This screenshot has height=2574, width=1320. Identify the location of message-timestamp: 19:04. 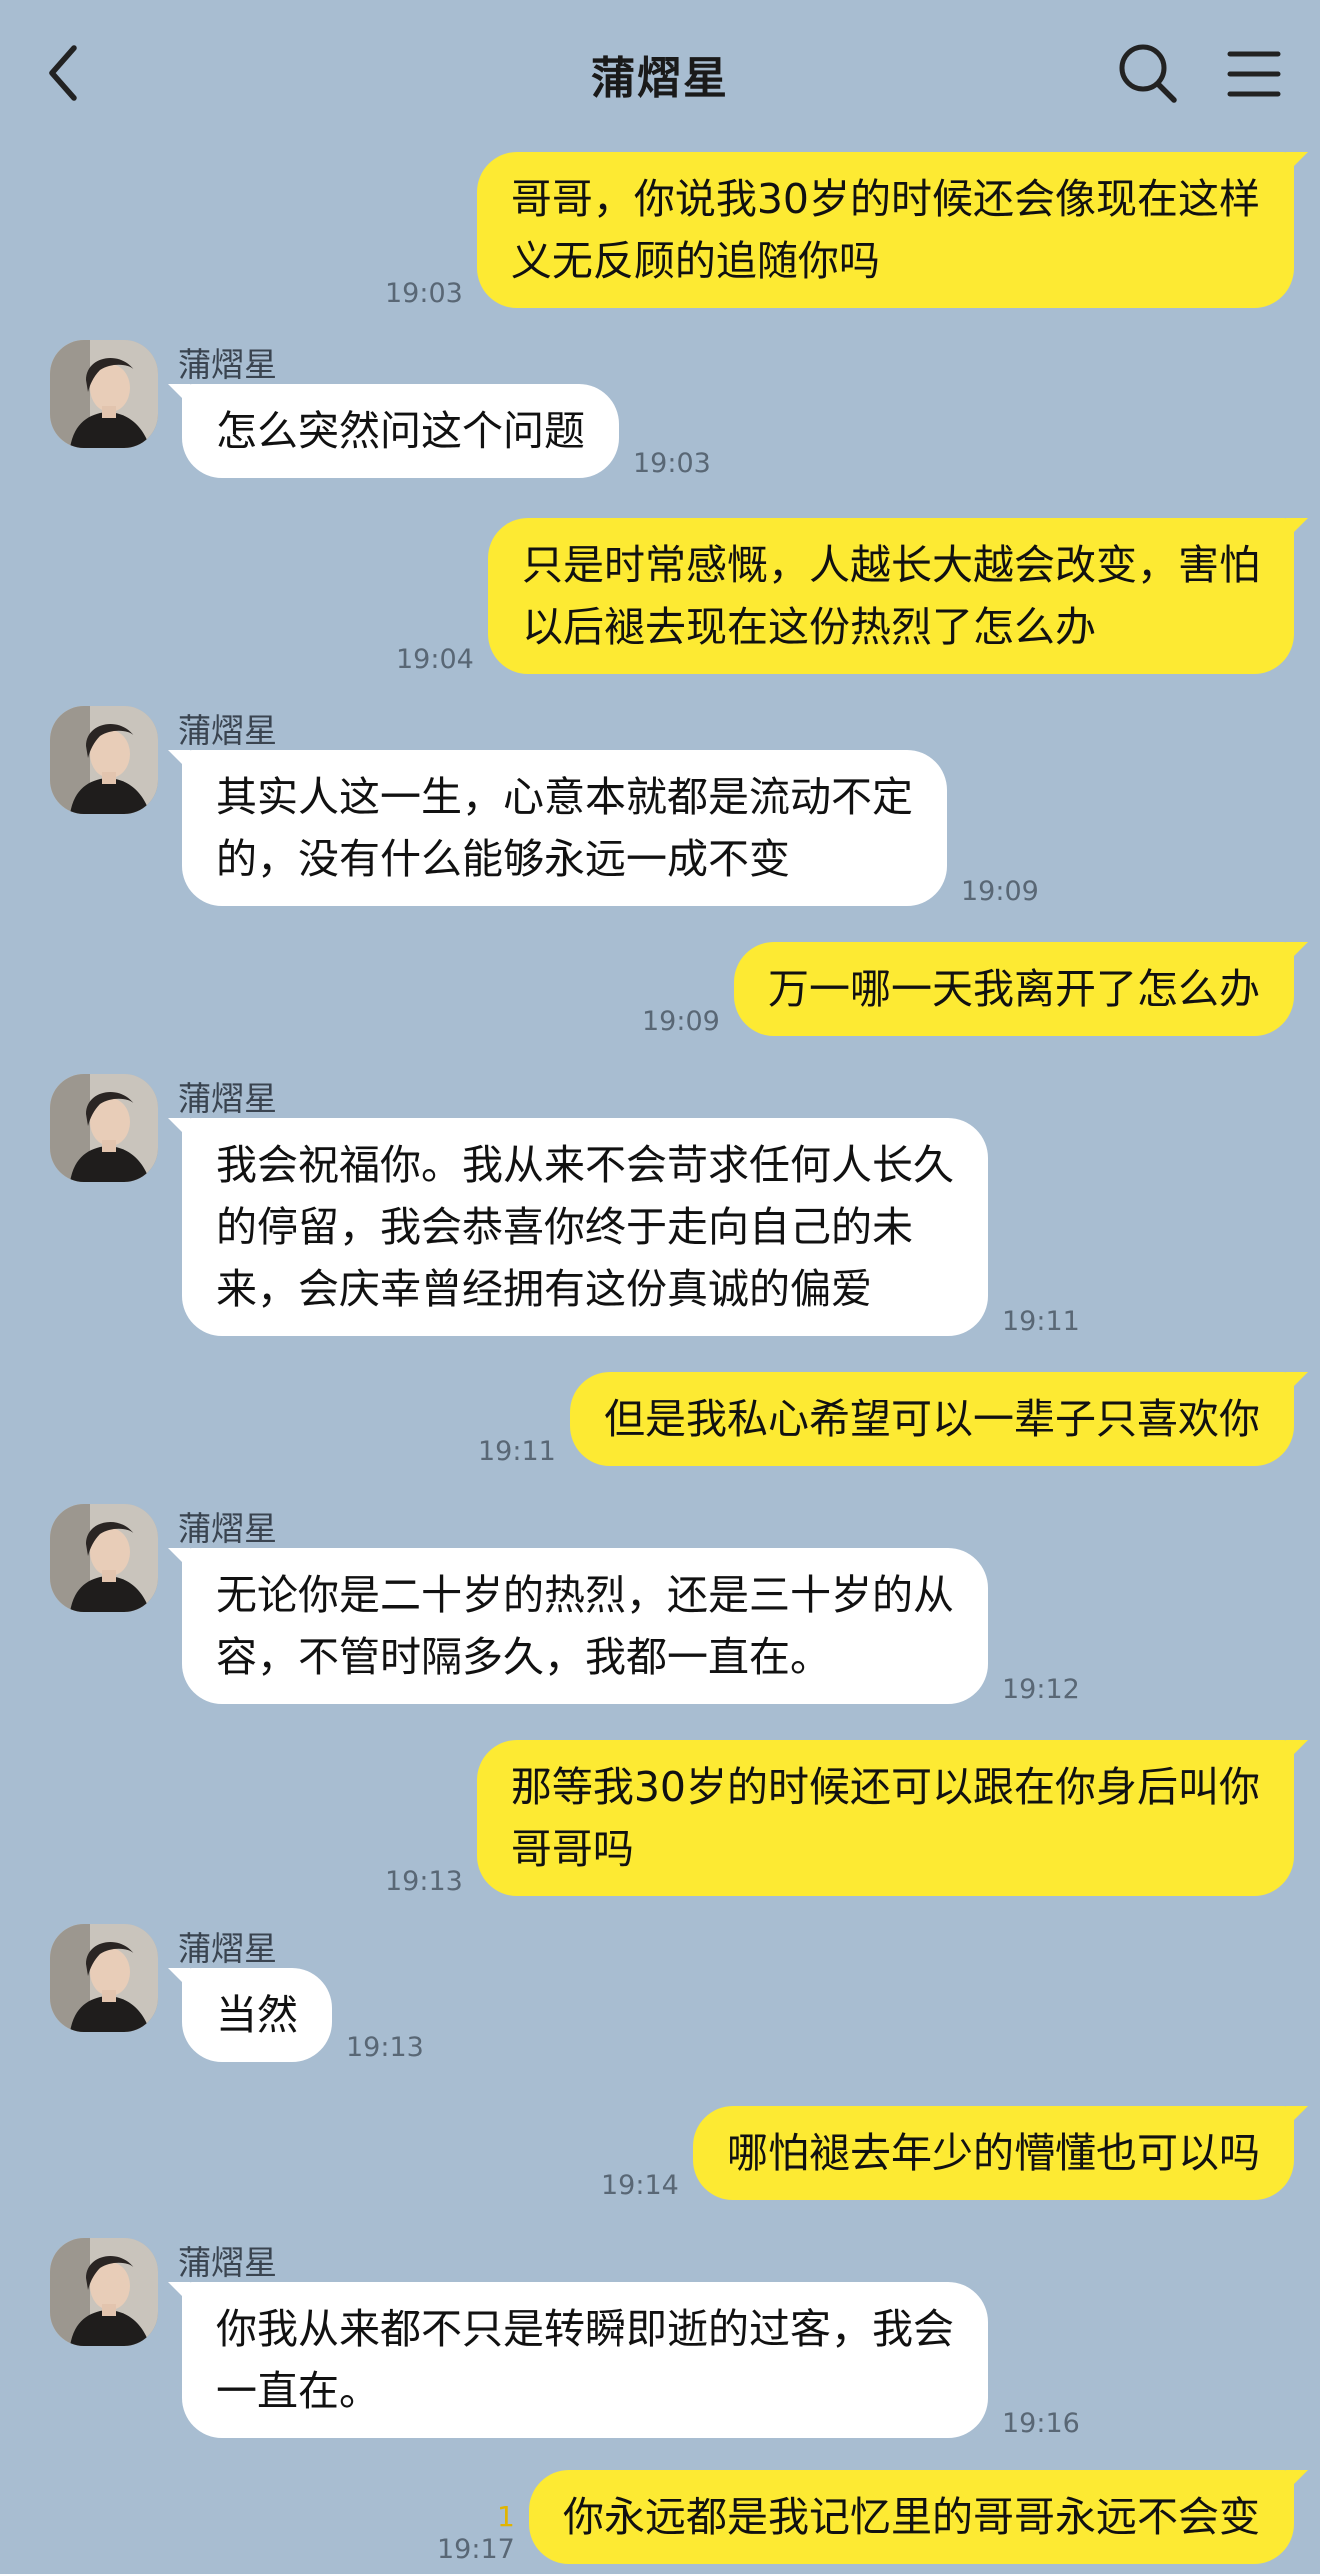
(435, 659).